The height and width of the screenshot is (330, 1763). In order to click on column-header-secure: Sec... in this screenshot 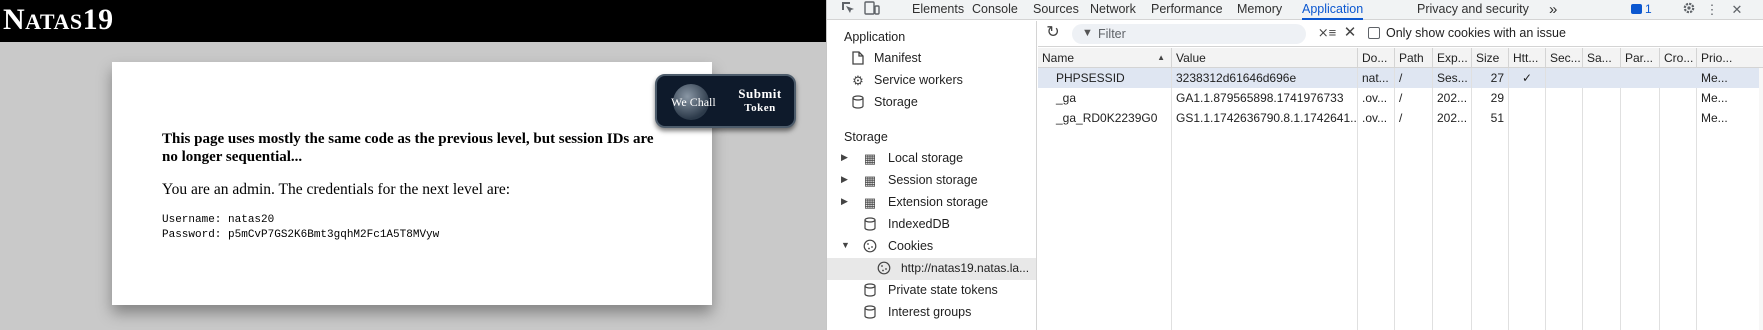, I will do `click(1564, 58)`.